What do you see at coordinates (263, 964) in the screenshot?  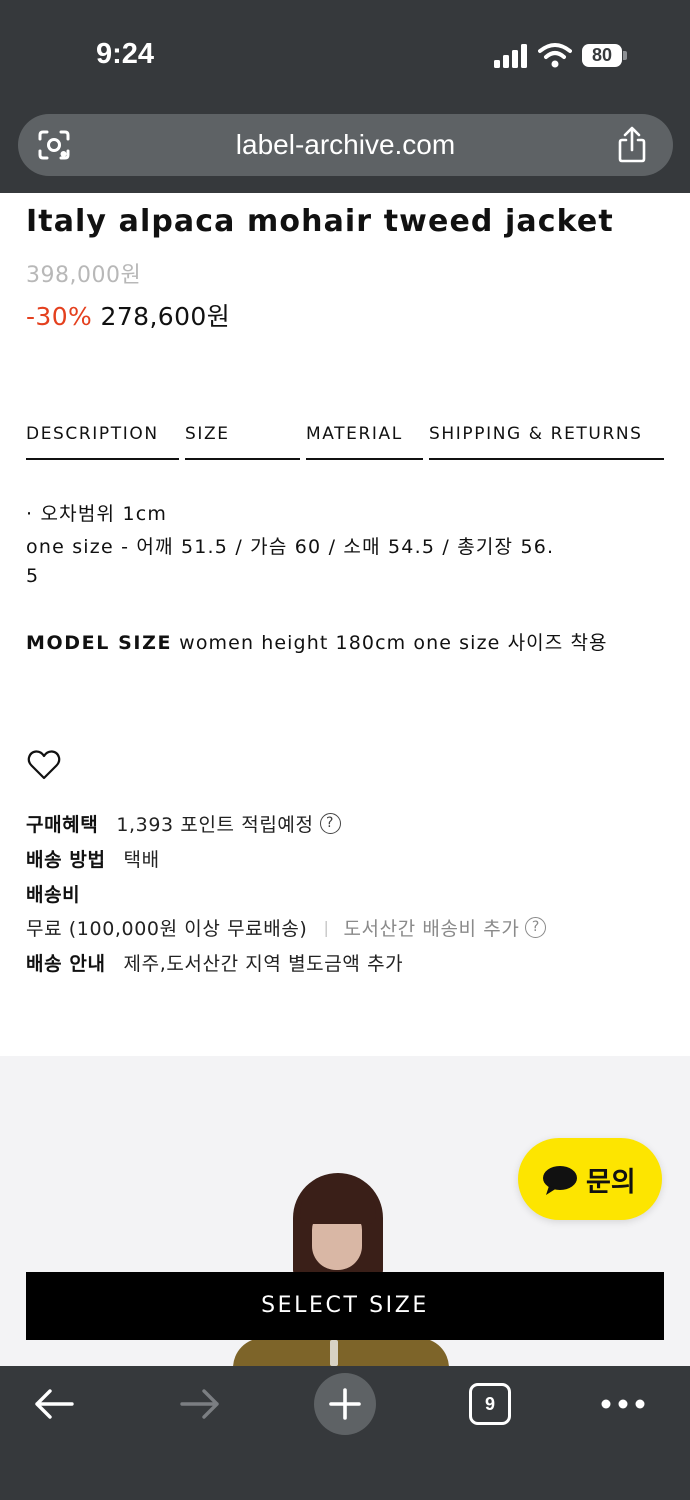 I see `shipping-notice-value: 제주,도서산간 지역 별도금액 추가` at bounding box center [263, 964].